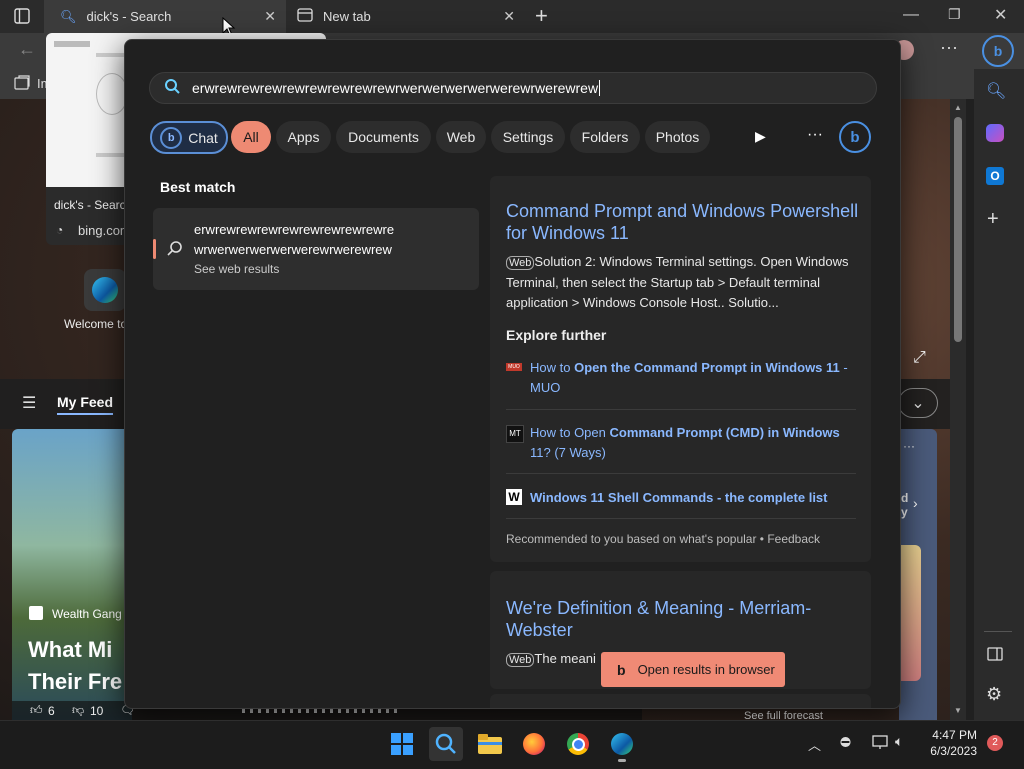 The height and width of the screenshot is (769, 1024). I want to click on dislike-count: 10, so click(97, 711).